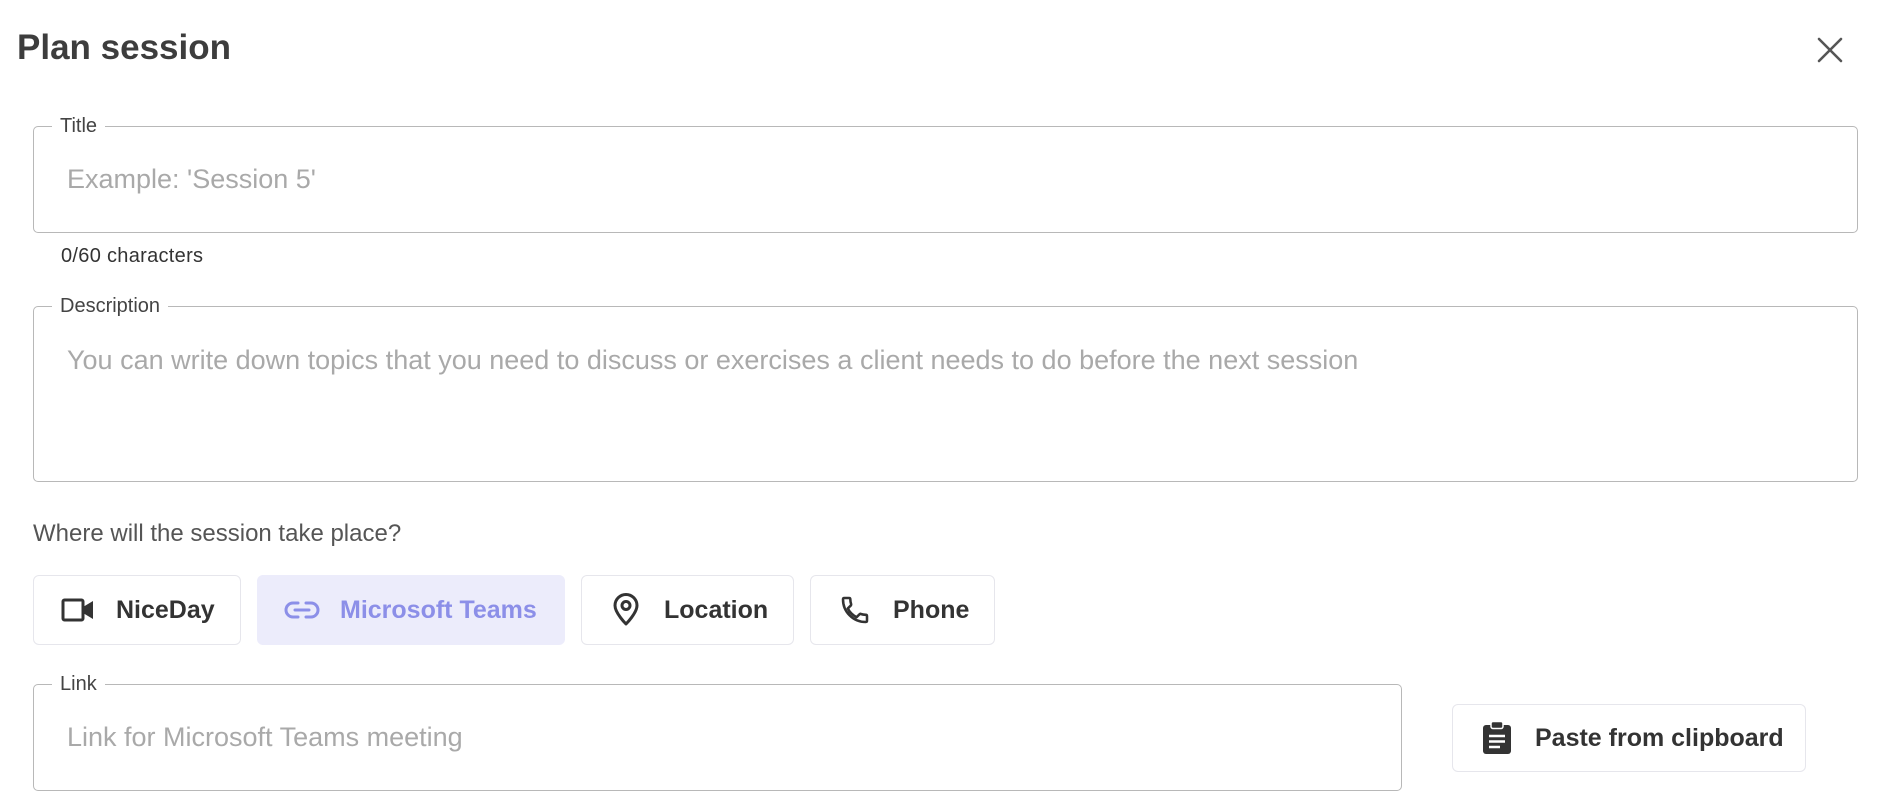 This screenshot has height=810, width=1880. What do you see at coordinates (626, 610) in the screenshot?
I see `map-pin-icon` at bounding box center [626, 610].